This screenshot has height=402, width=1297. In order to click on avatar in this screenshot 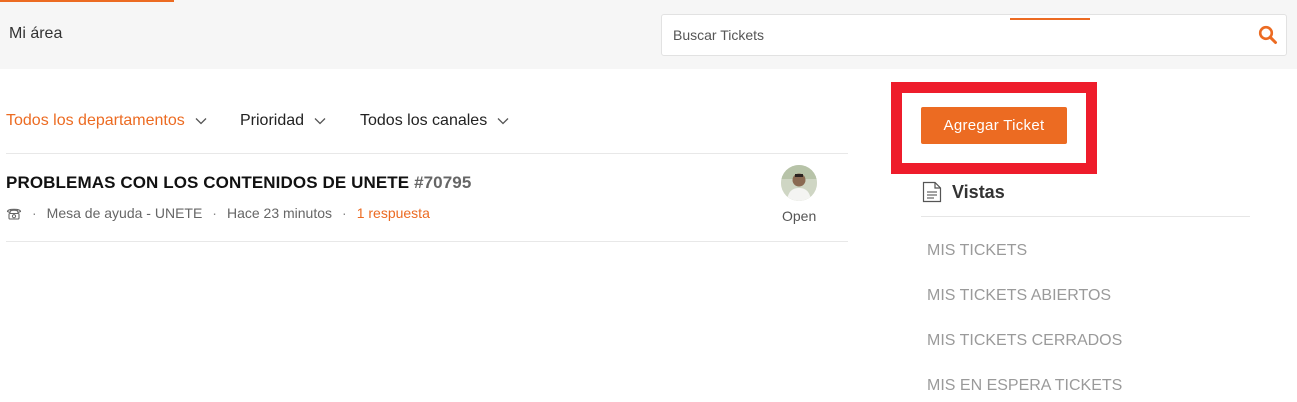, I will do `click(799, 183)`.